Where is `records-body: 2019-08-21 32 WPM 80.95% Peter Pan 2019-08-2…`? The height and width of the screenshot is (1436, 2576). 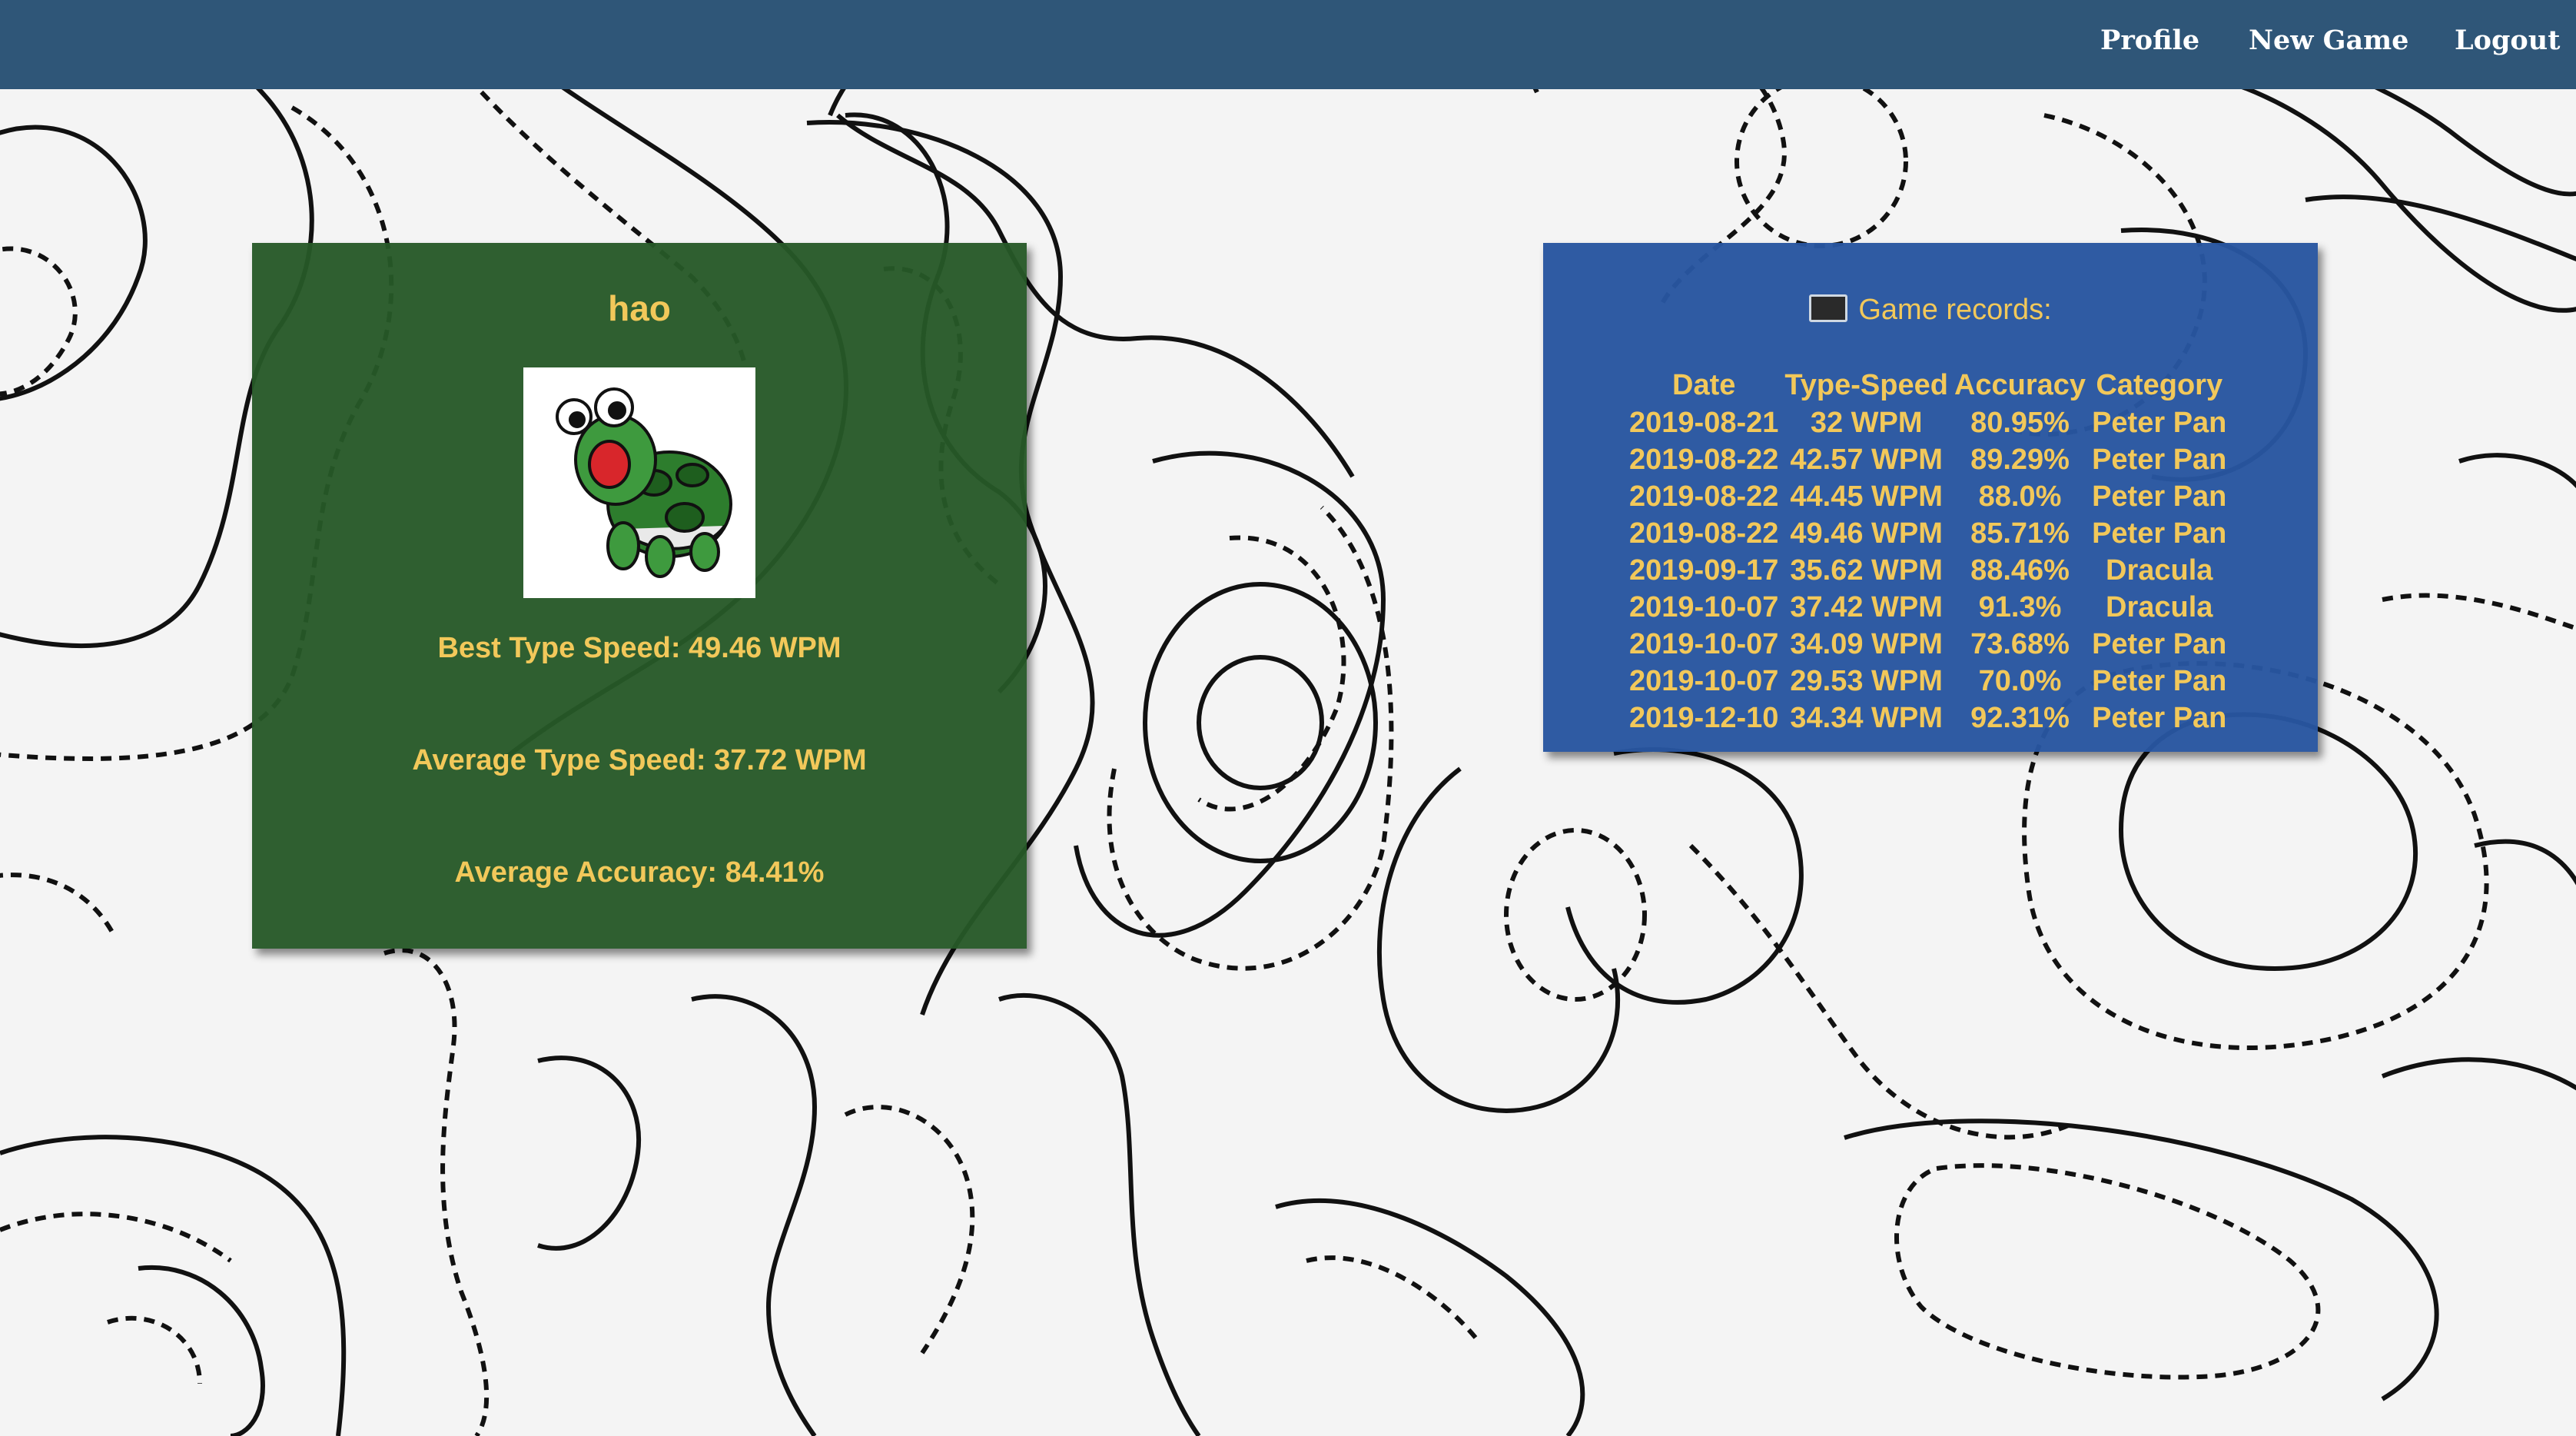 records-body: 2019-08-21 32 WPM 80.95% Peter Pan 2019-08-2… is located at coordinates (1927, 570).